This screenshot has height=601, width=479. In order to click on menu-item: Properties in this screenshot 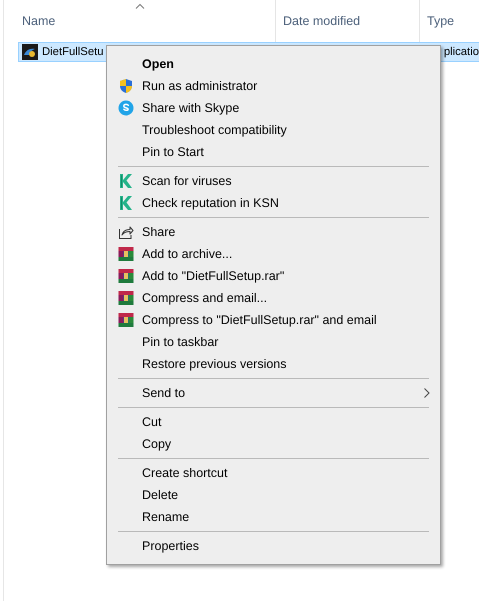, I will do `click(273, 546)`.